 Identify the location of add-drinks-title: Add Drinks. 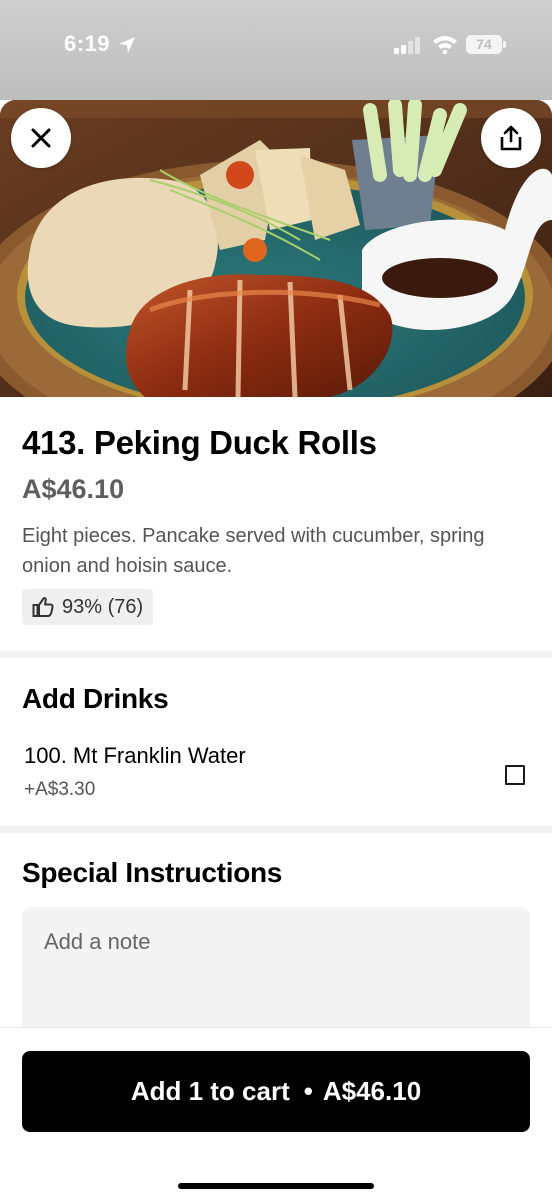
(95, 698).